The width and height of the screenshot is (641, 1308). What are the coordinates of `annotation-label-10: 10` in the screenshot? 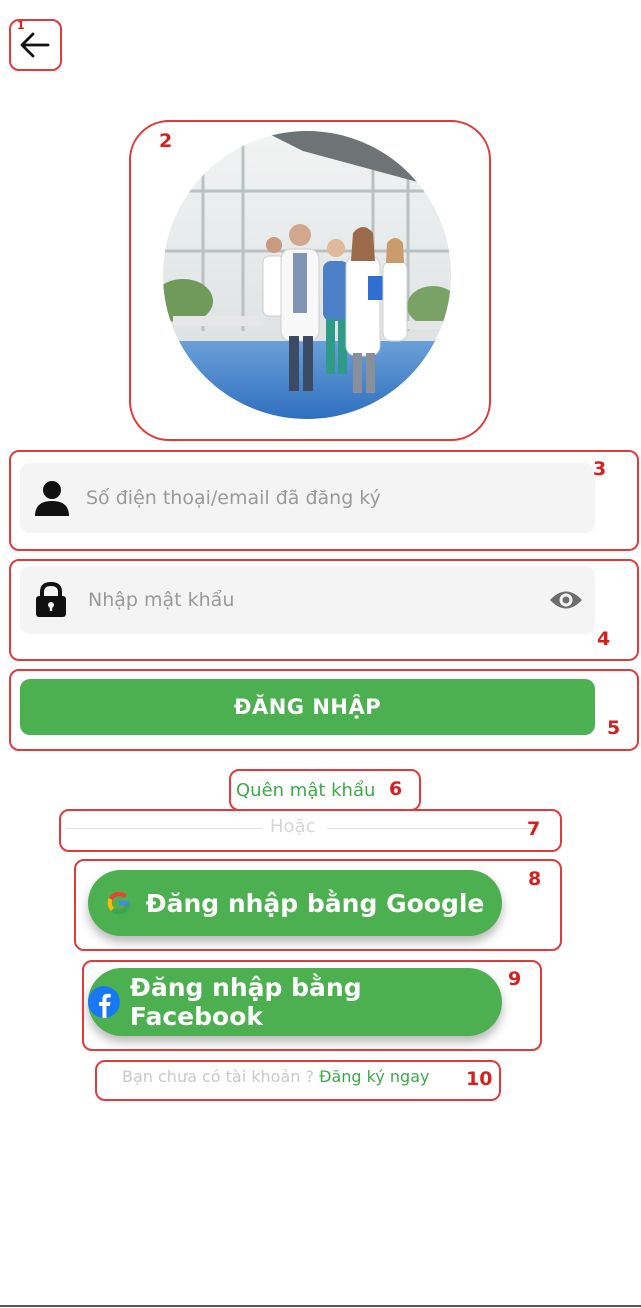 It's located at (479, 1079).